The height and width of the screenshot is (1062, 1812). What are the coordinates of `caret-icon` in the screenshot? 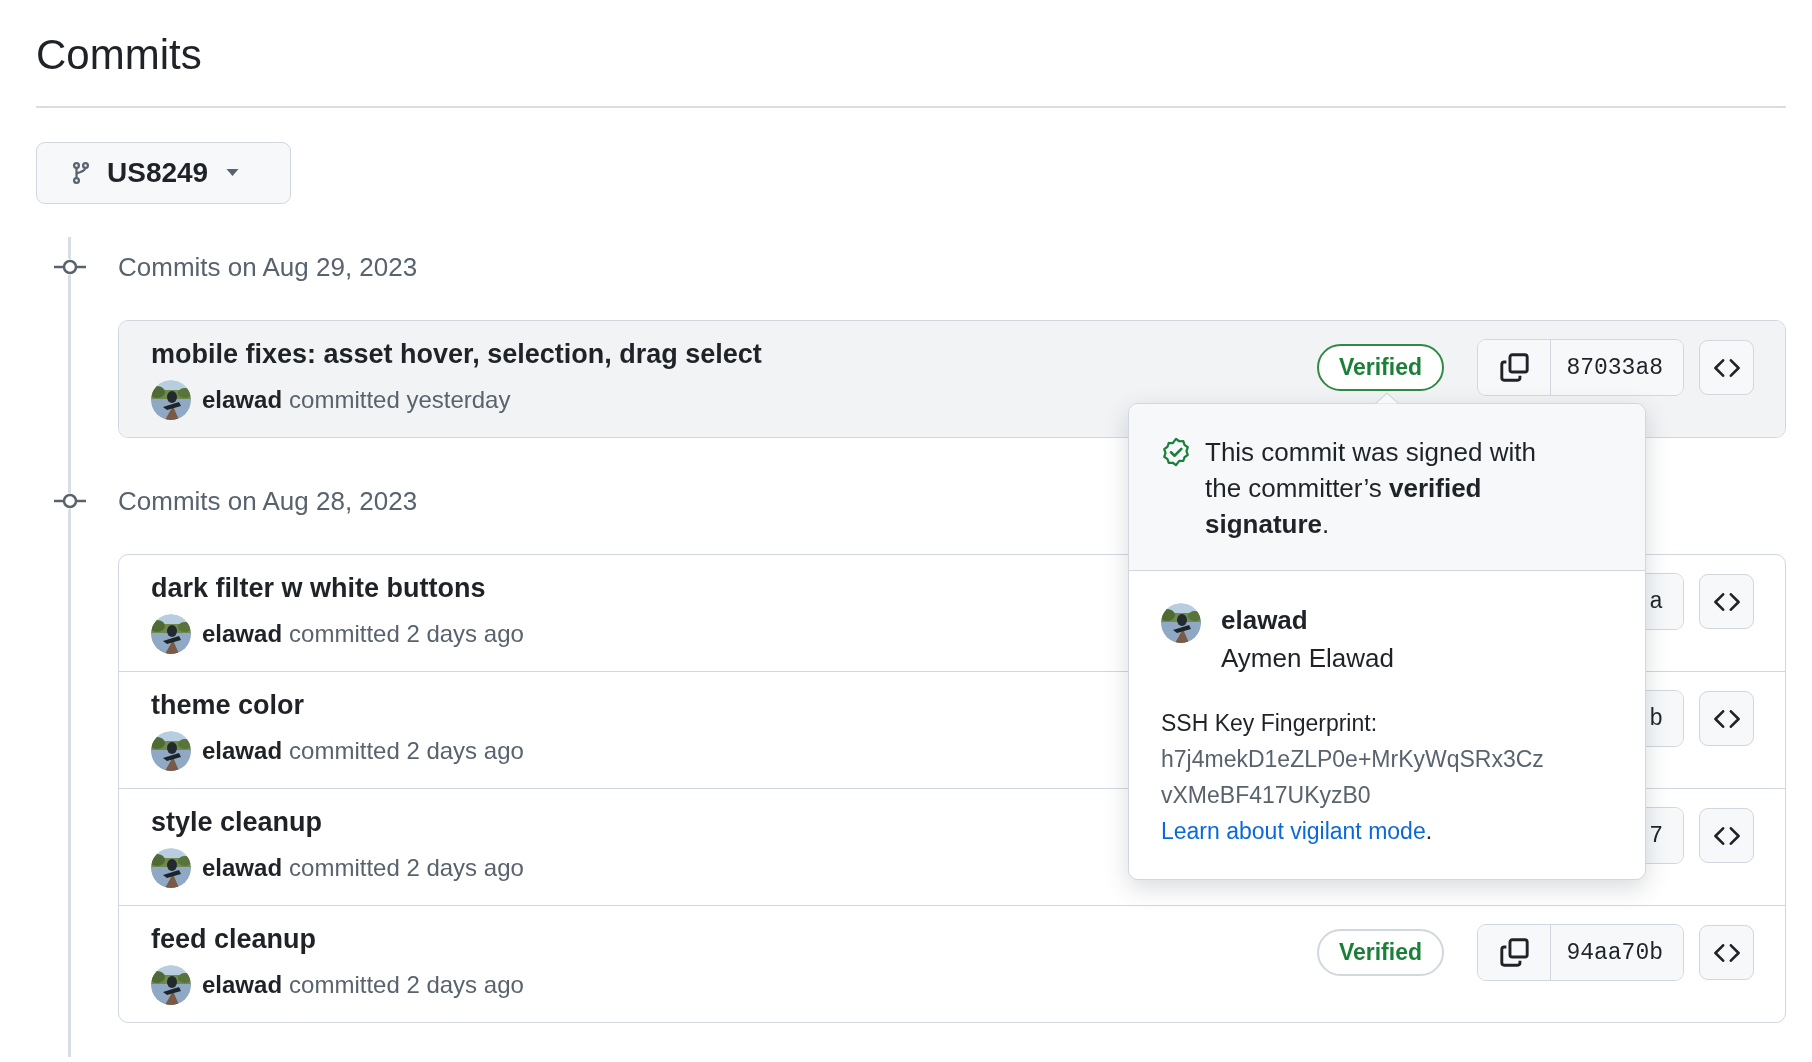 It's located at (233, 173).